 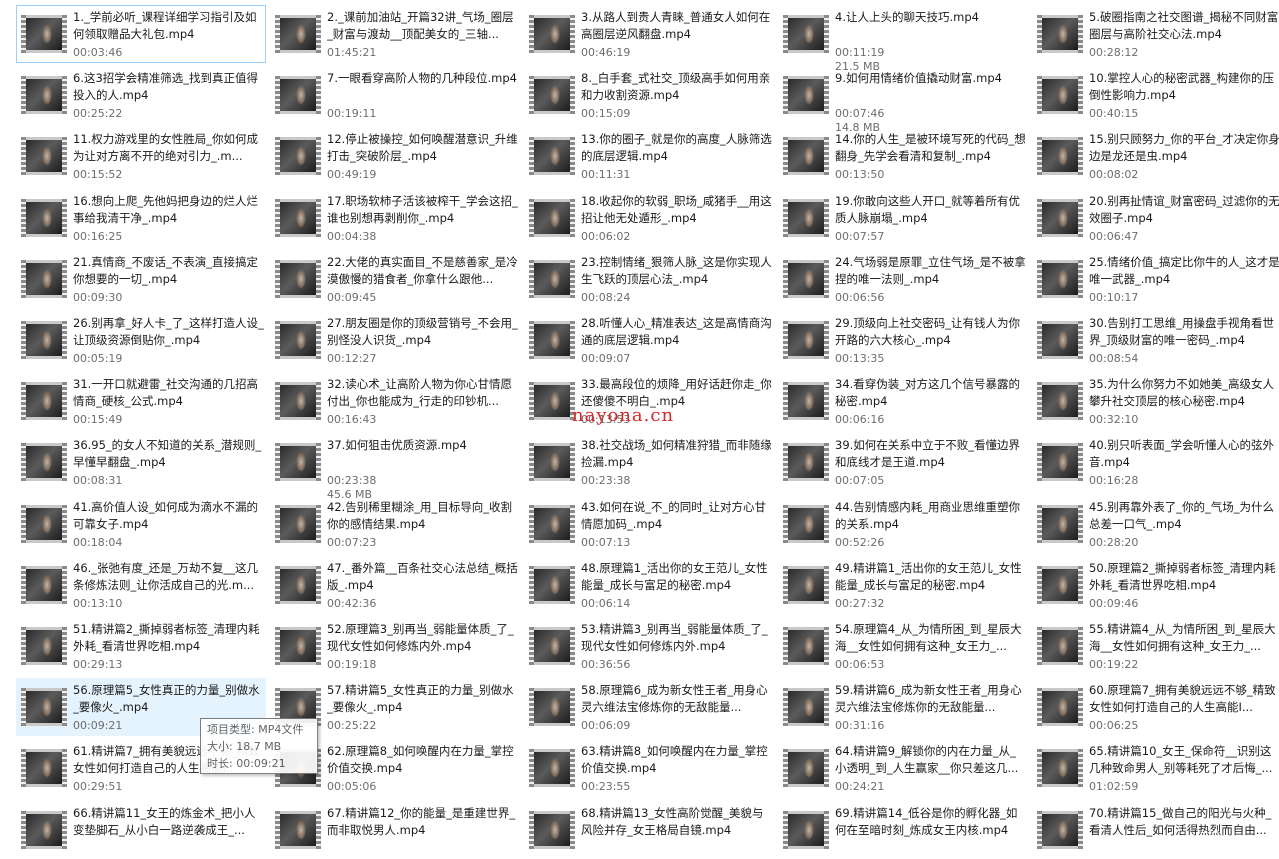 What do you see at coordinates (903, 39) in the screenshot?
I see `file-item: 4.让人上头的聊天技巧.mp4 00:11:19 21.5 MB` at bounding box center [903, 39].